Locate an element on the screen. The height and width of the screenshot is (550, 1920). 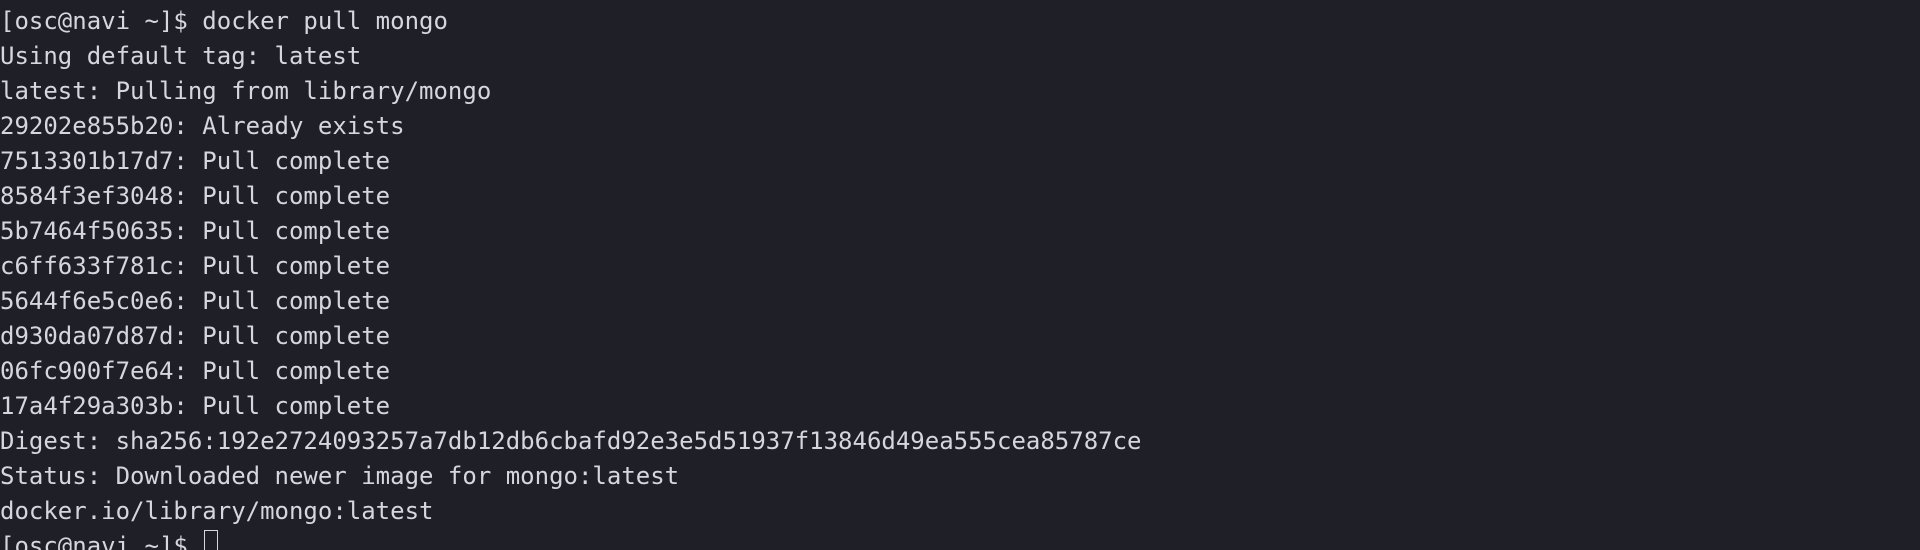
output-line: latest: Pulling from library/mongo is located at coordinates (246, 91).